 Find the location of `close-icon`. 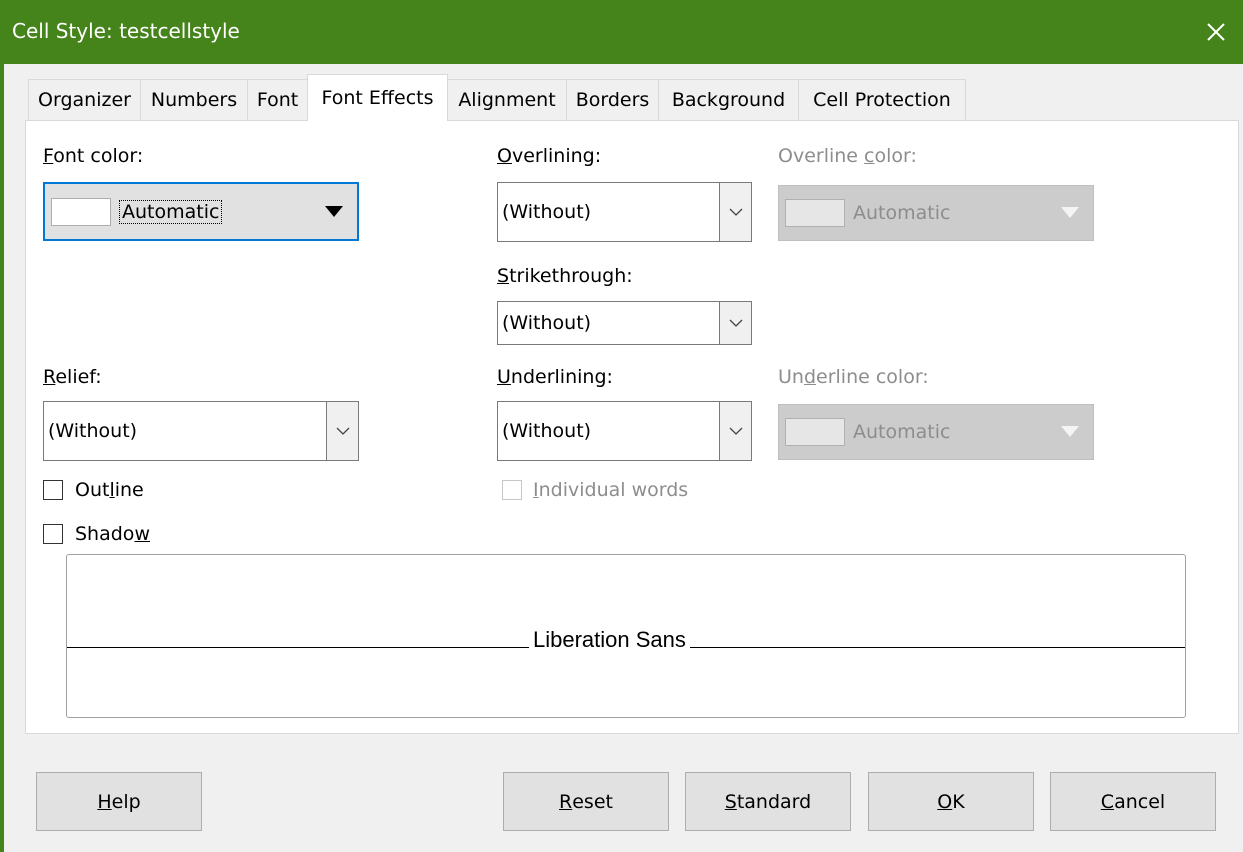

close-icon is located at coordinates (1216, 32).